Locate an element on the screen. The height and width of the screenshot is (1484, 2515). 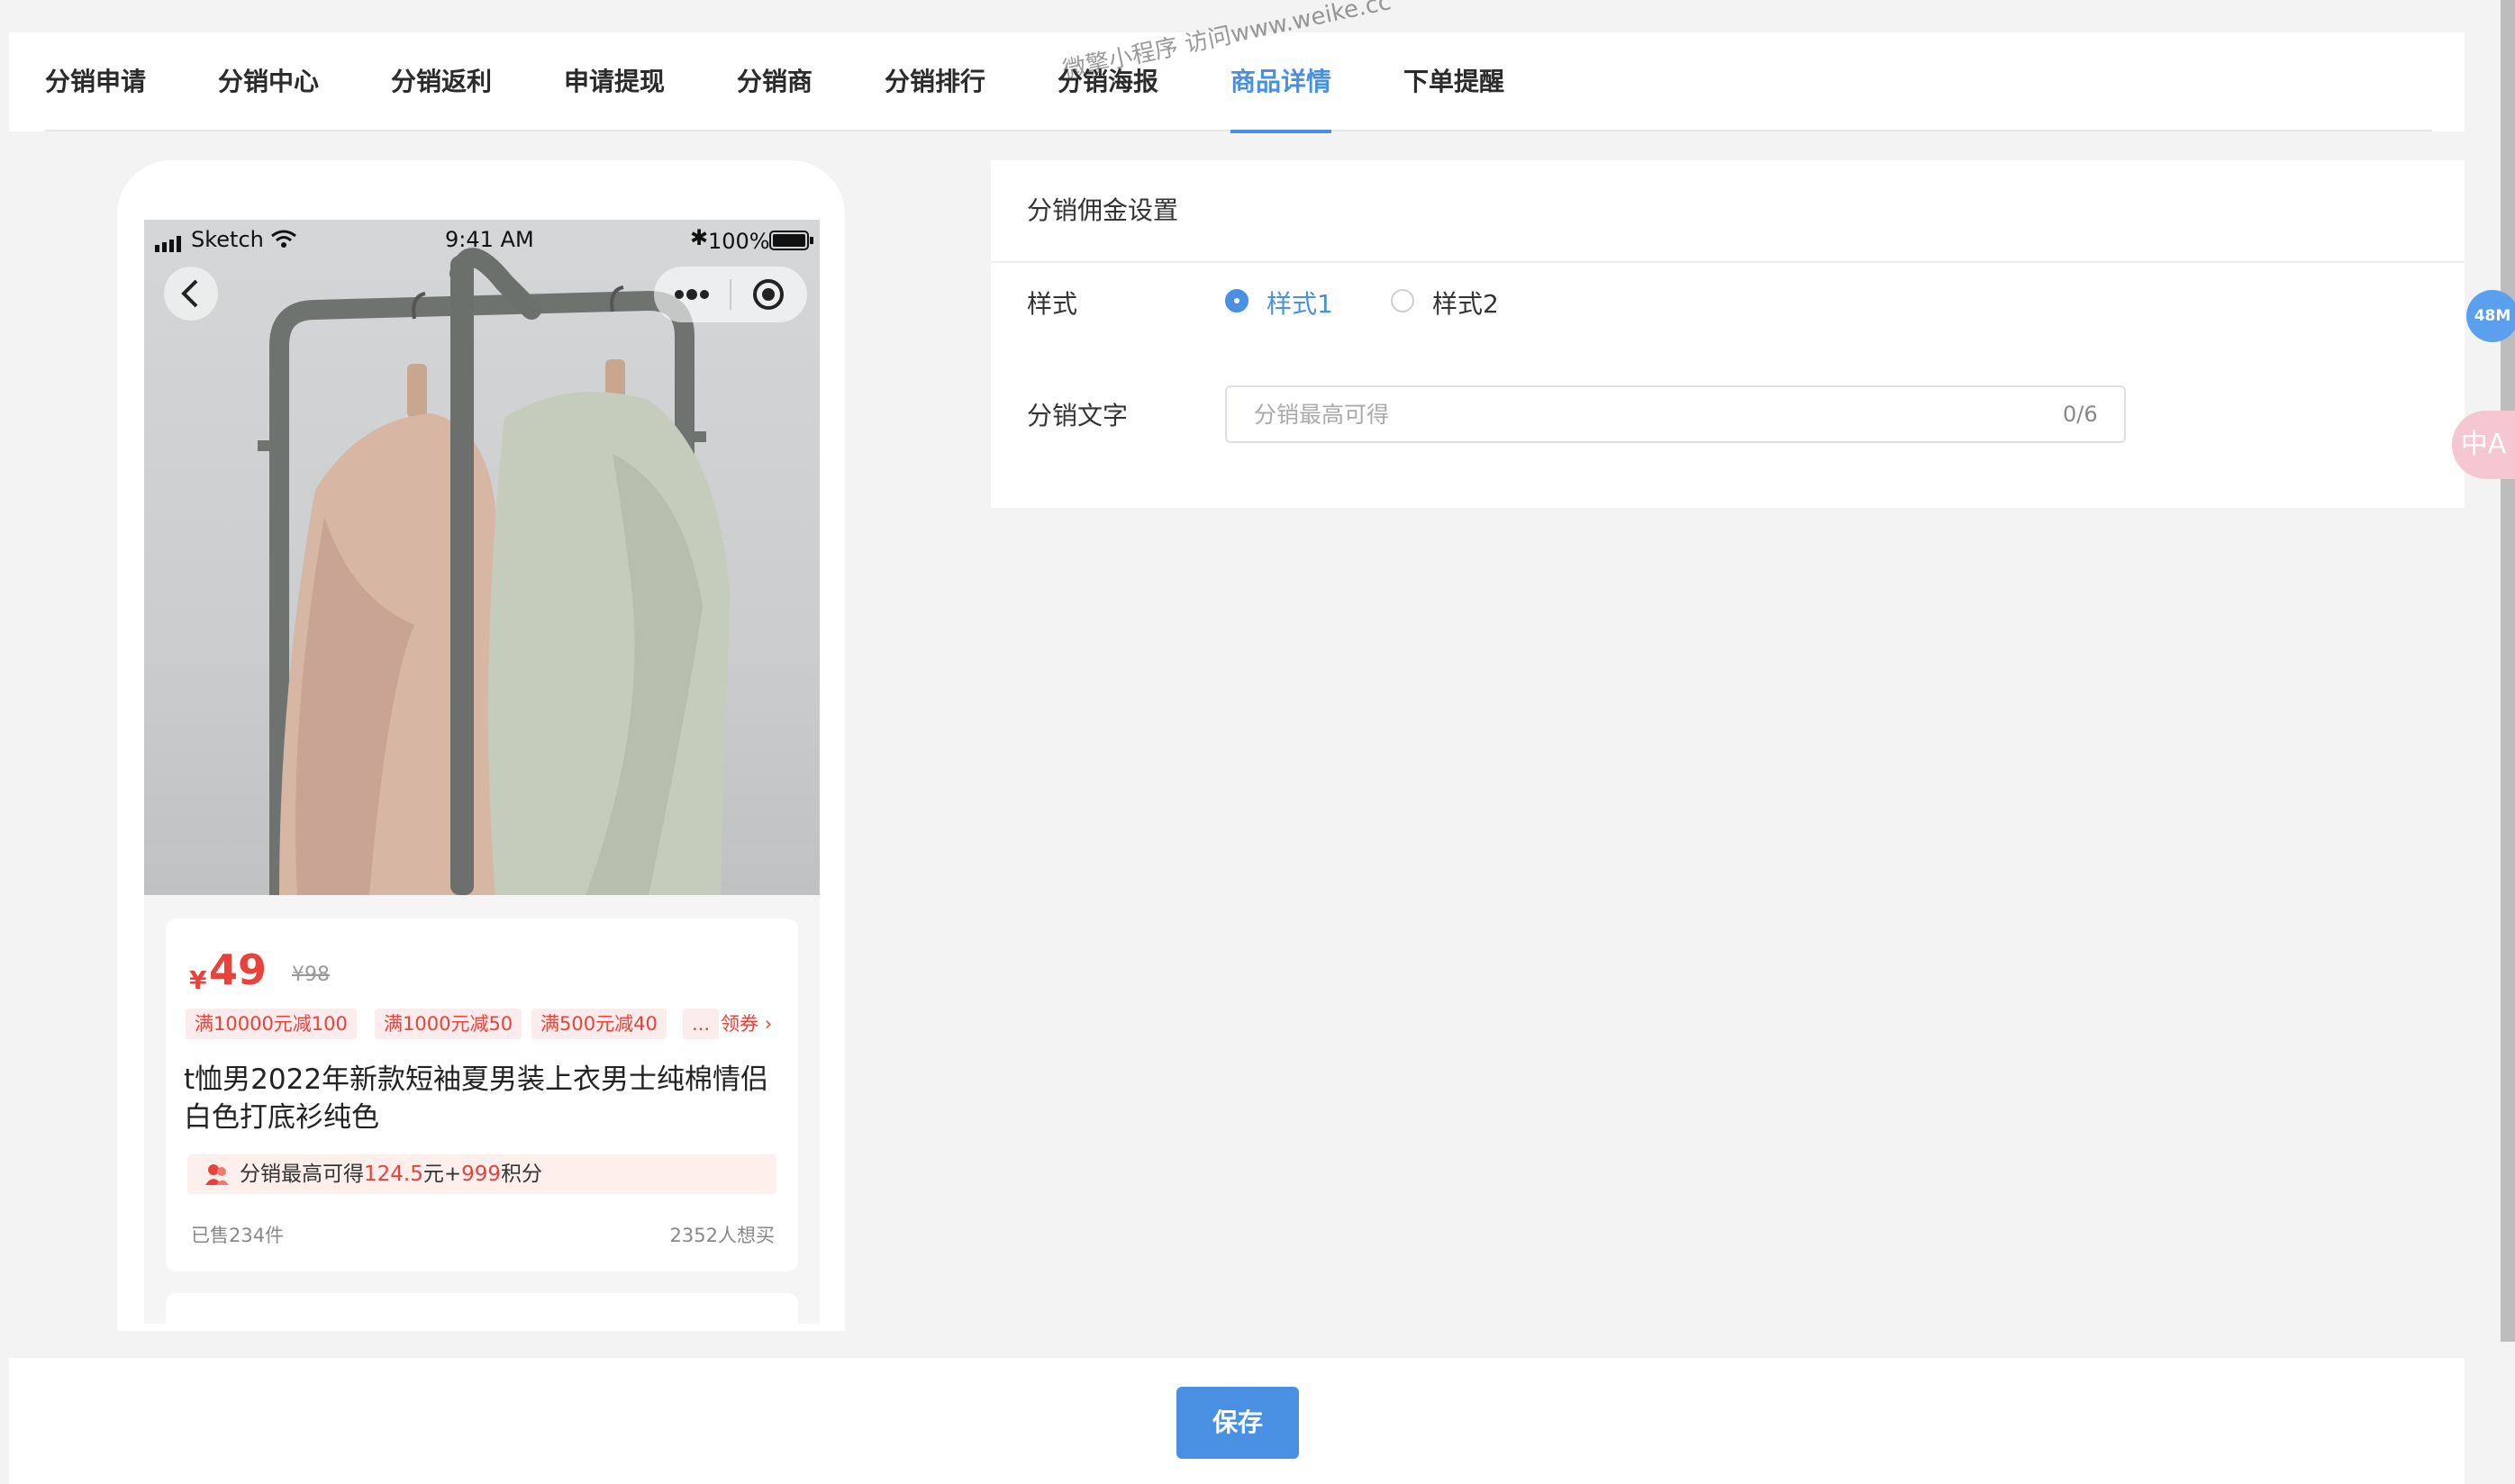
tab-order-reminder: 下单提醒 is located at coordinates (1453, 82).